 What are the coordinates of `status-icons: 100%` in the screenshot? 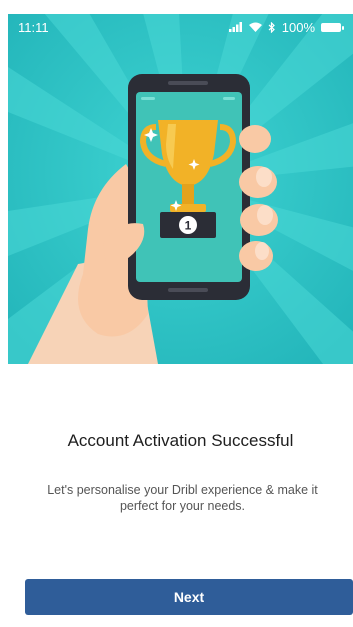 It's located at (286, 27).